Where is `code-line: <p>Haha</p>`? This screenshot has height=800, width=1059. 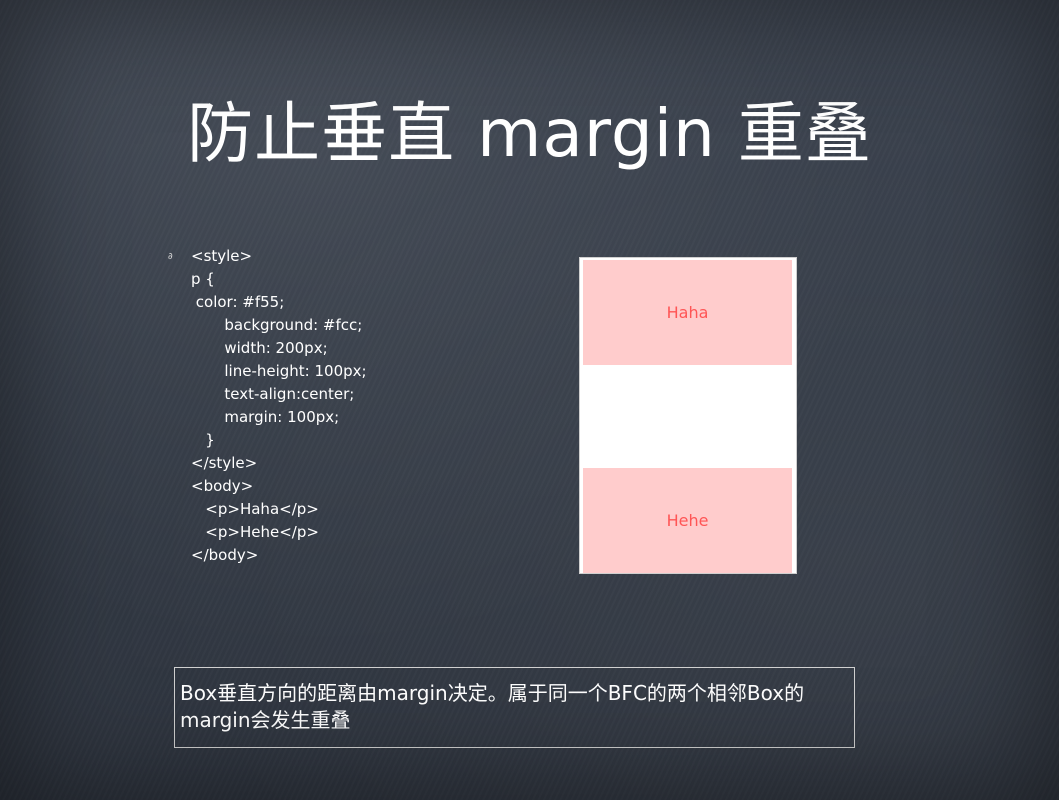
code-line: <p>Haha</p> is located at coordinates (255, 509).